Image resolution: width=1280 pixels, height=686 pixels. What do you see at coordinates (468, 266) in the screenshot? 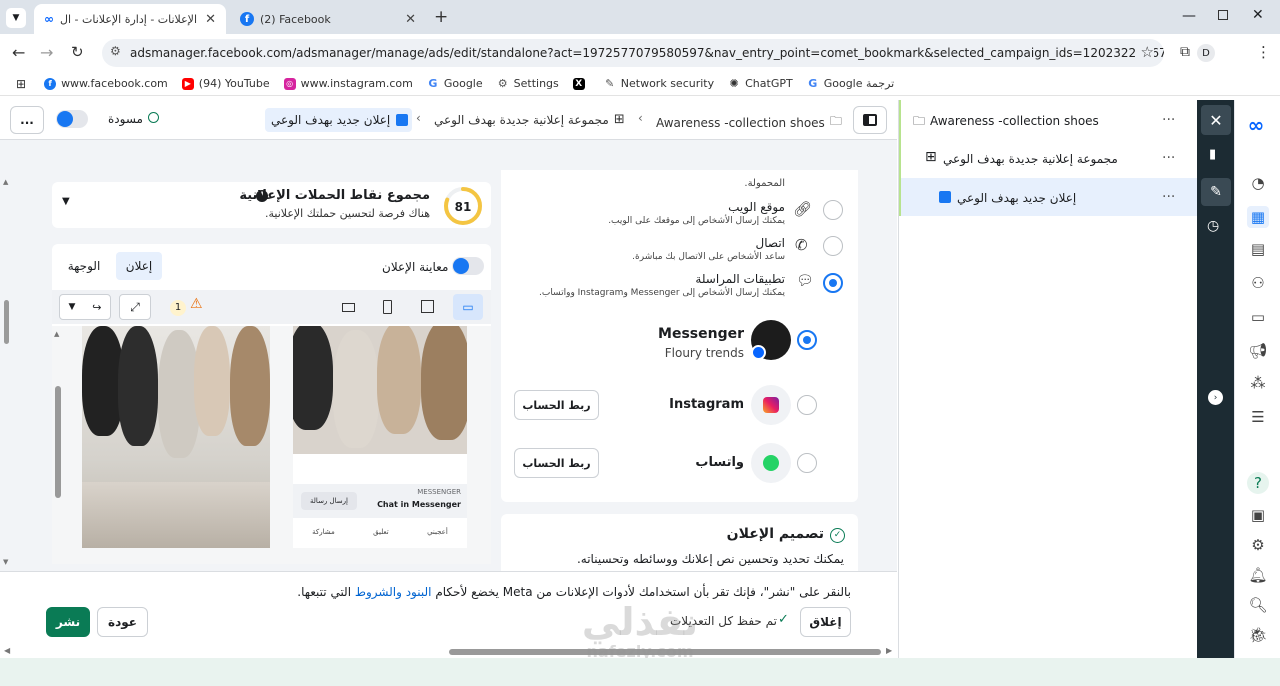
I see `ad-preview-toggle` at bounding box center [468, 266].